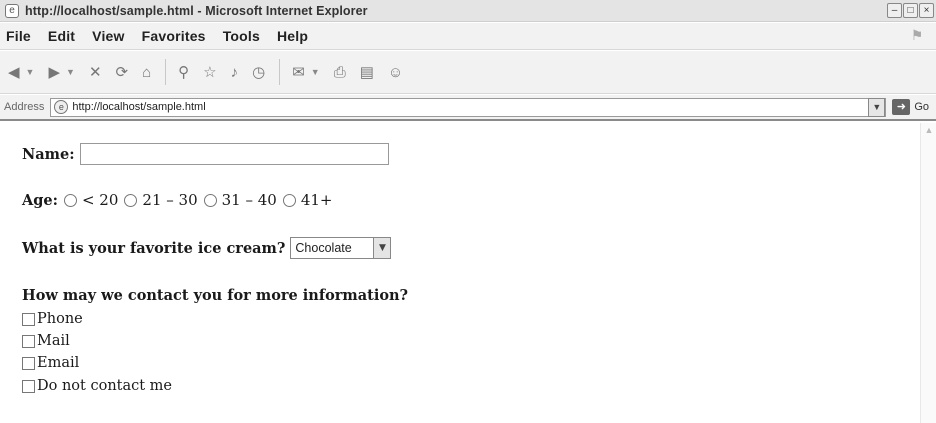 The height and width of the screenshot is (423, 936). I want to click on stop-icon: ✕, so click(95, 72).